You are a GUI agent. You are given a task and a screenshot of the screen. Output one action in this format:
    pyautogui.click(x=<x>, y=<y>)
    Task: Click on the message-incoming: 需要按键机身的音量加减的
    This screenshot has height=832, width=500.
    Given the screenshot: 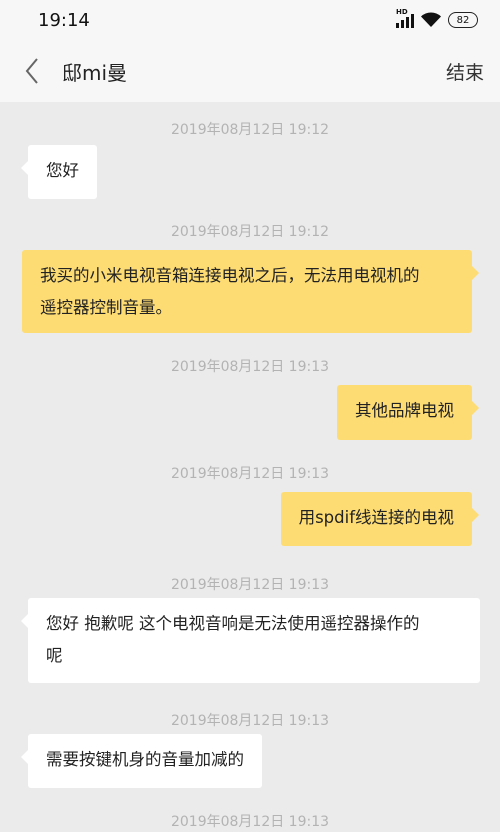 What is the action you would take?
    pyautogui.click(x=141, y=761)
    